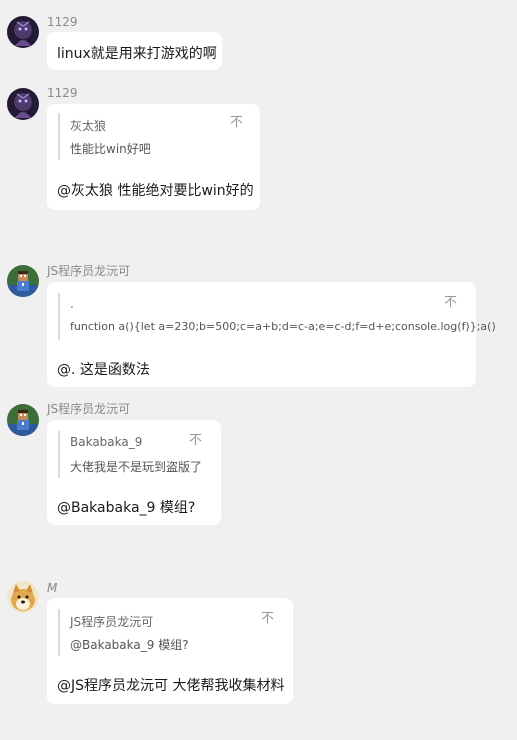 The image size is (517, 740). Describe the element at coordinates (106, 442) in the screenshot. I see `quote-author: Bakabaka_9` at that location.